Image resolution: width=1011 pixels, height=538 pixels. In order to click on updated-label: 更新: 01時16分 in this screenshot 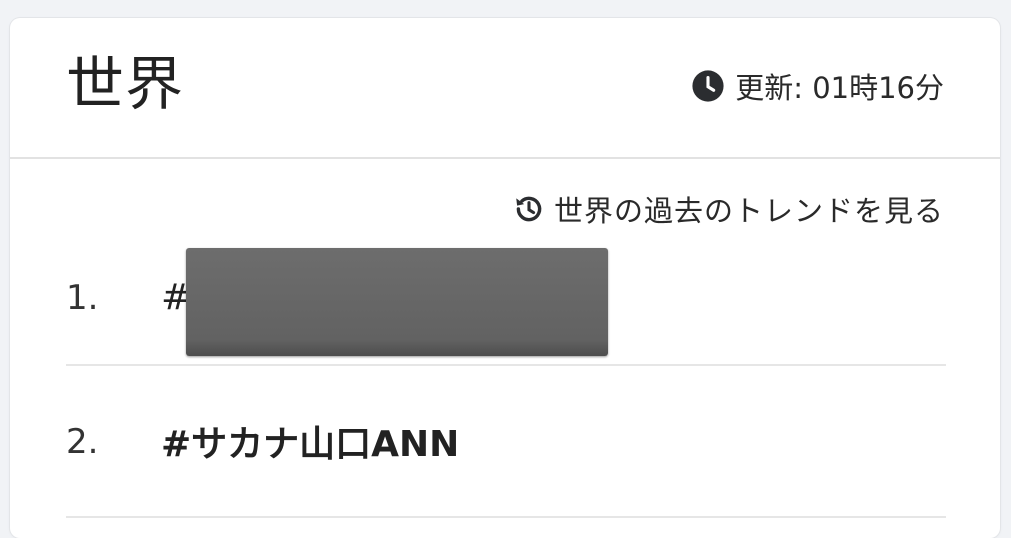, I will do `click(839, 88)`.